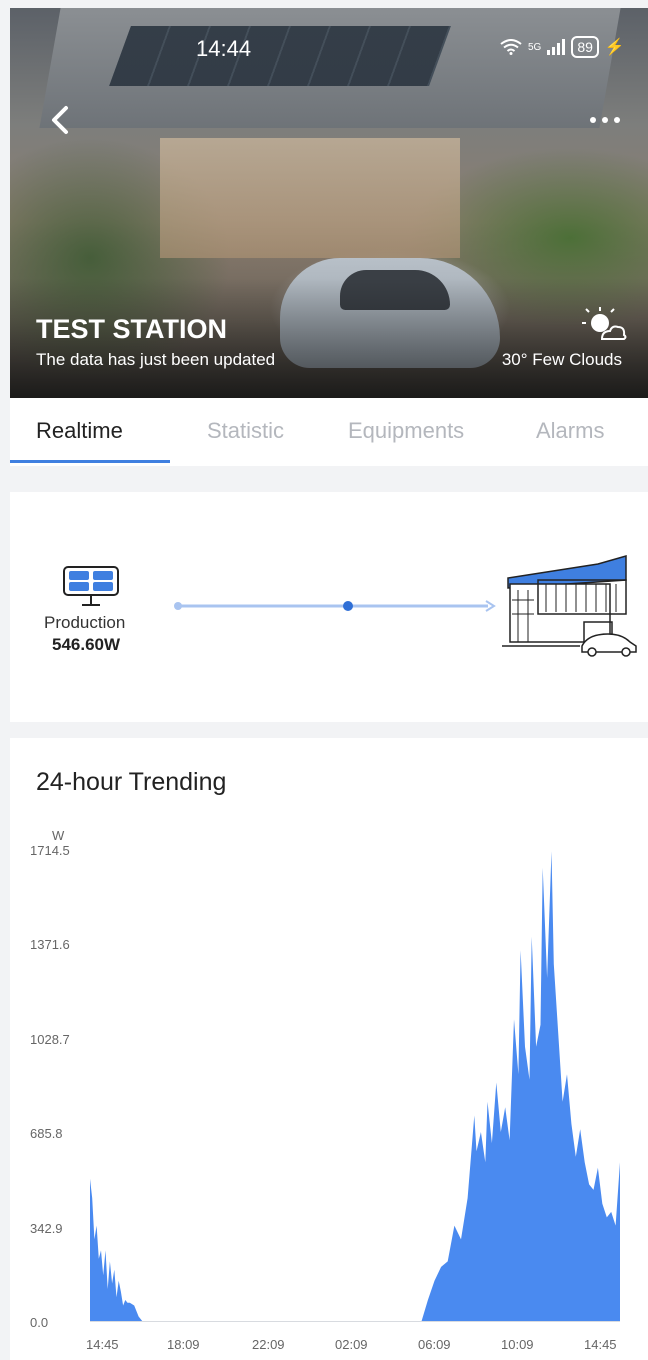  Describe the element at coordinates (268, 1344) in the screenshot. I see `x-tick-label: 22:09` at that location.